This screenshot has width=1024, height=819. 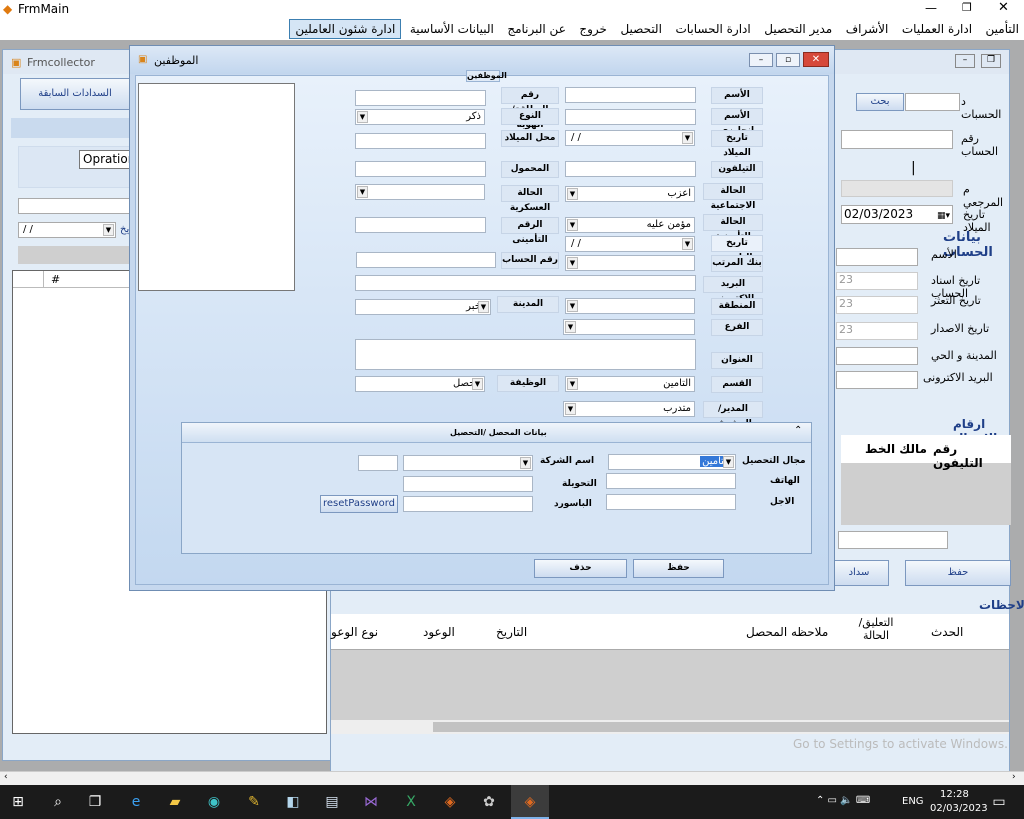 I want to click on pay-button: سداد, so click(x=859, y=573).